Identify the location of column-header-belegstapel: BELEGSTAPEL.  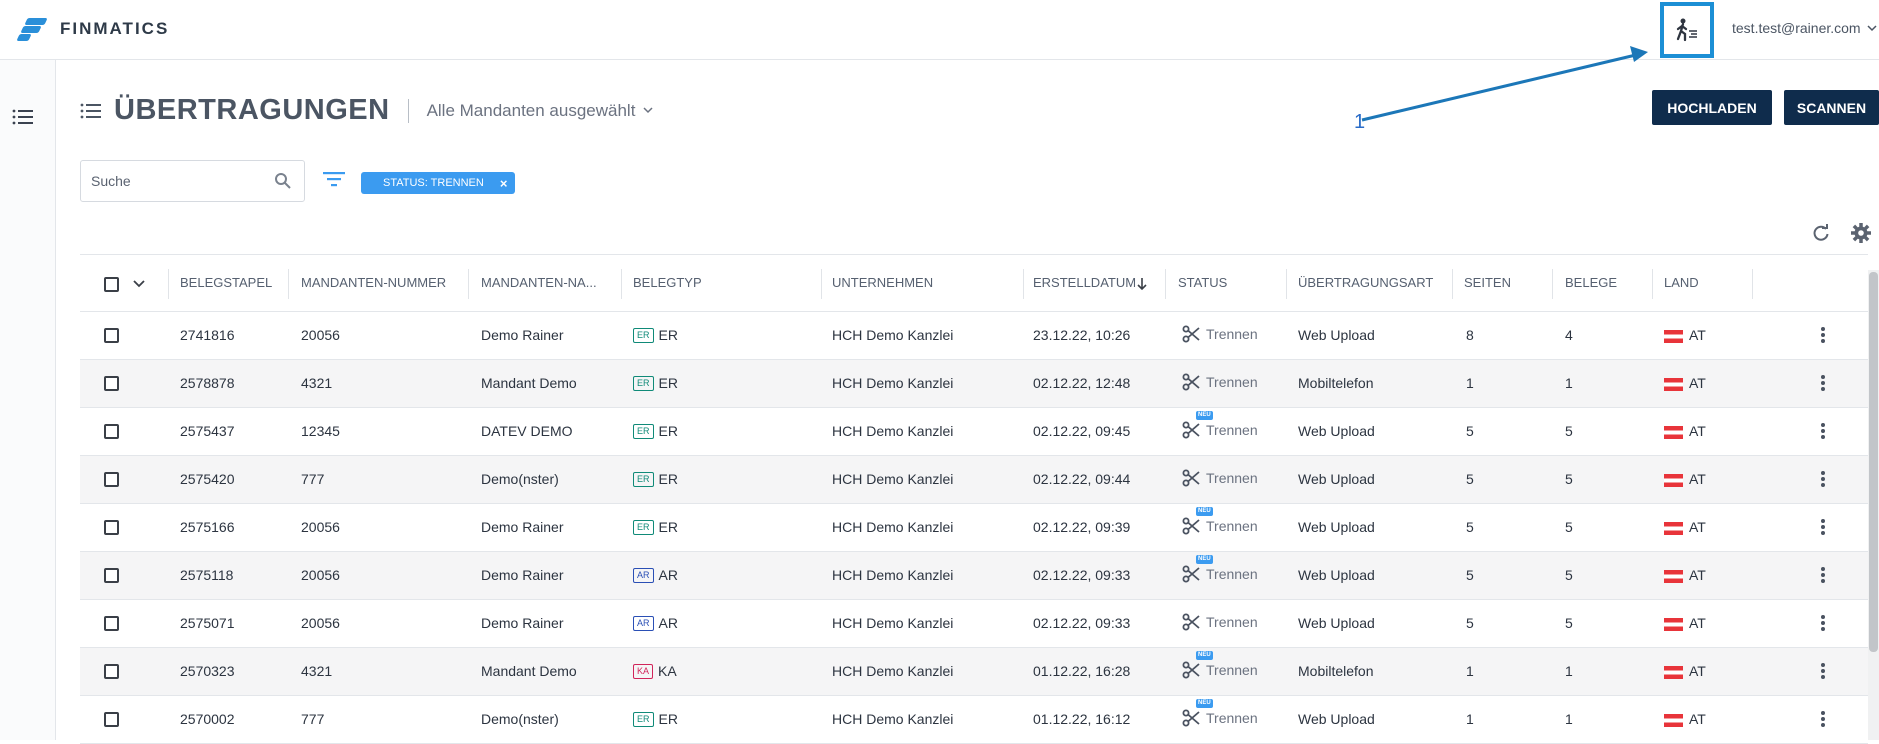
(226, 282).